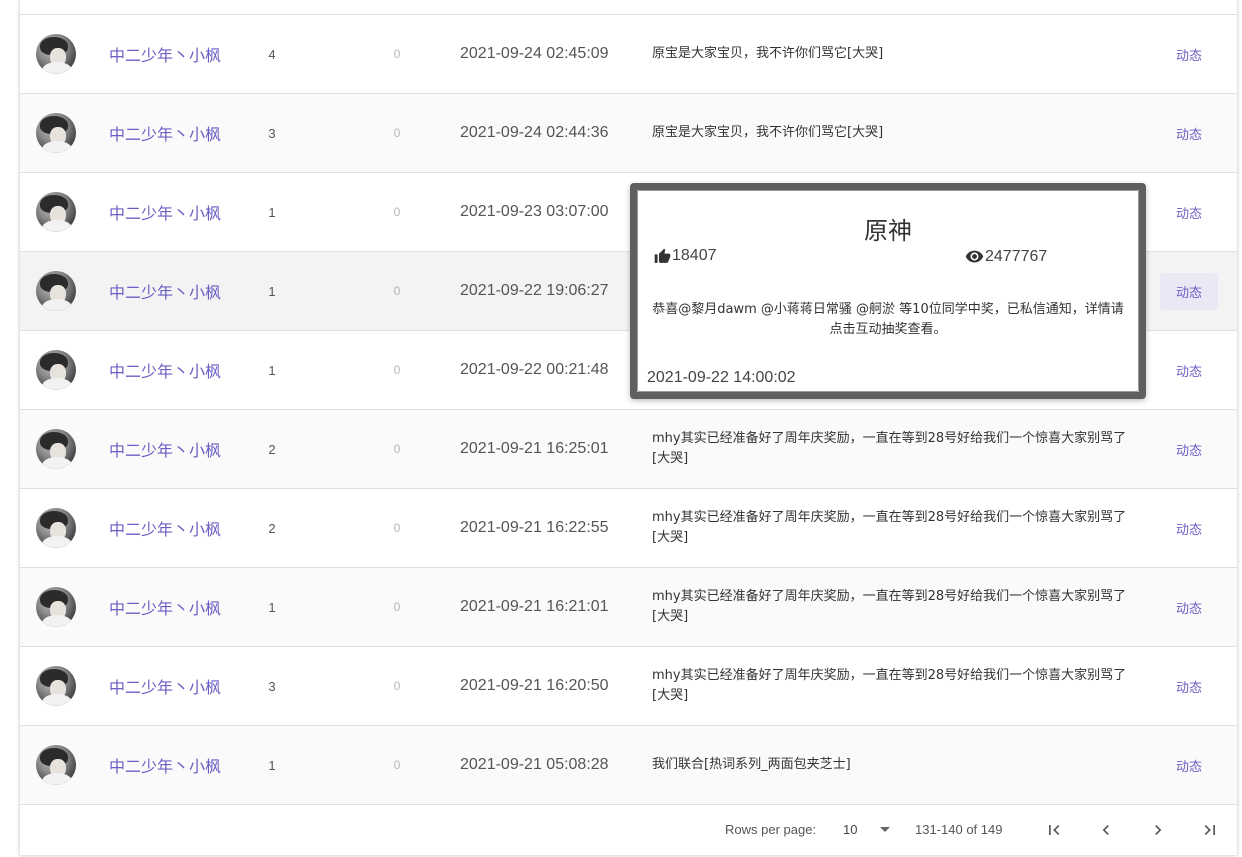 This screenshot has height=857, width=1242. Describe the element at coordinates (771, 829) in the screenshot. I see `rows-per-page-label: Rows per page:` at that location.